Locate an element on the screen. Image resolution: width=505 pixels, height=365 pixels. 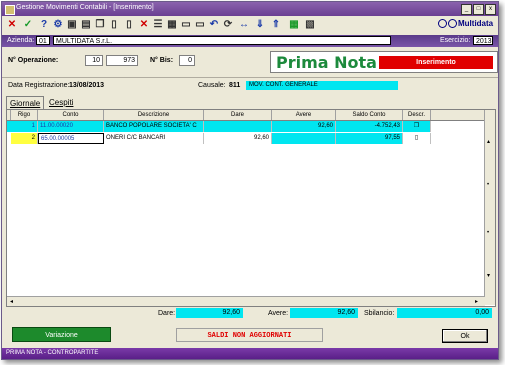
prima-nota-panel: Prima Nota Inserimento is located at coordinates (384, 62).